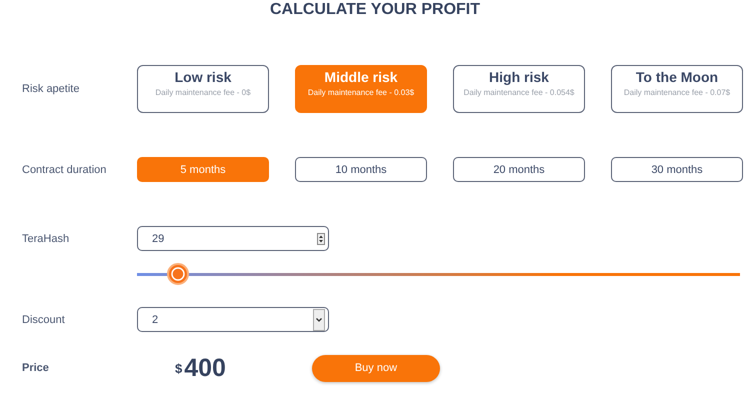  I want to click on price-amount: 400, so click(205, 368).